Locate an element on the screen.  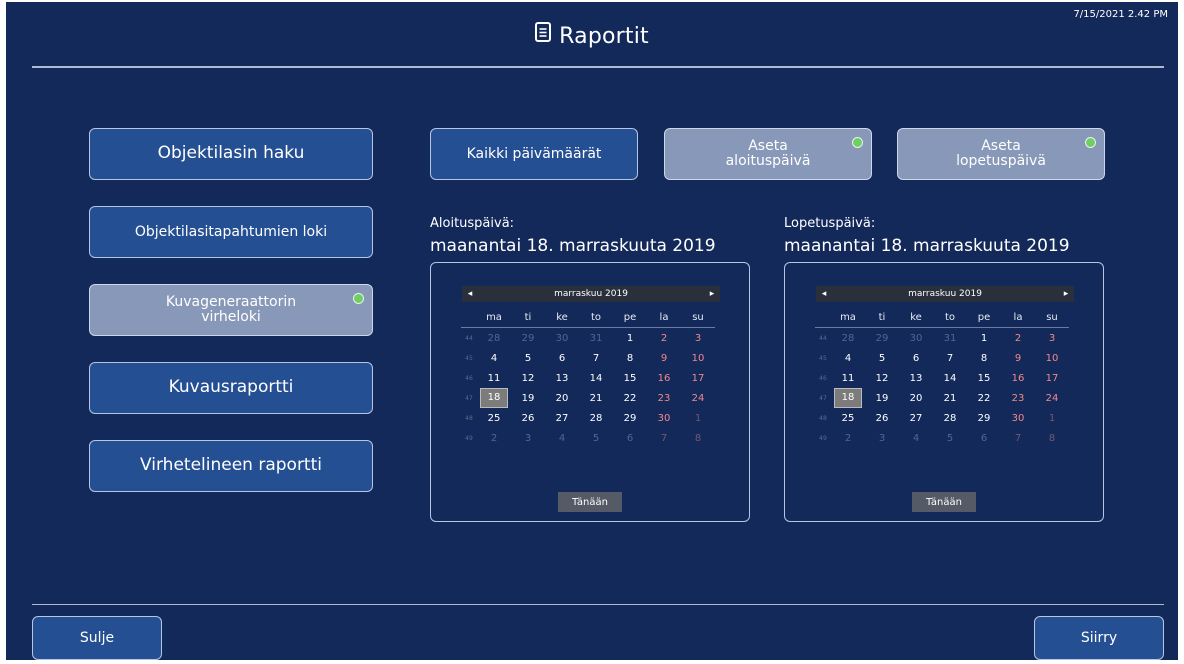
calendar-day: 11 is located at coordinates (494, 378).